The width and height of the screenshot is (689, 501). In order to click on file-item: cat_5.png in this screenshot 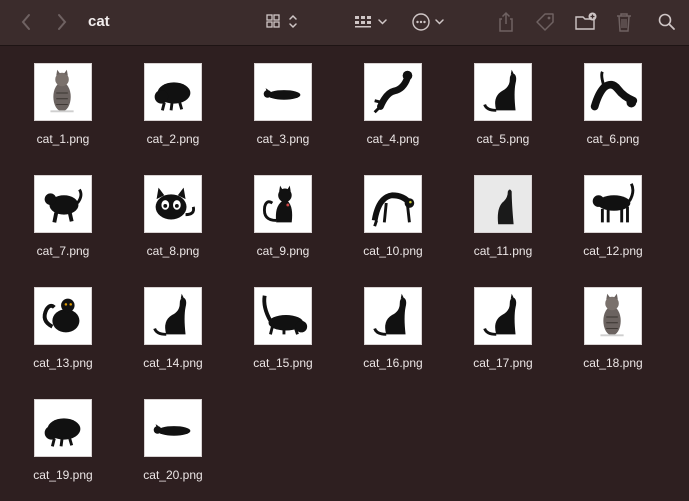, I will do `click(503, 103)`.